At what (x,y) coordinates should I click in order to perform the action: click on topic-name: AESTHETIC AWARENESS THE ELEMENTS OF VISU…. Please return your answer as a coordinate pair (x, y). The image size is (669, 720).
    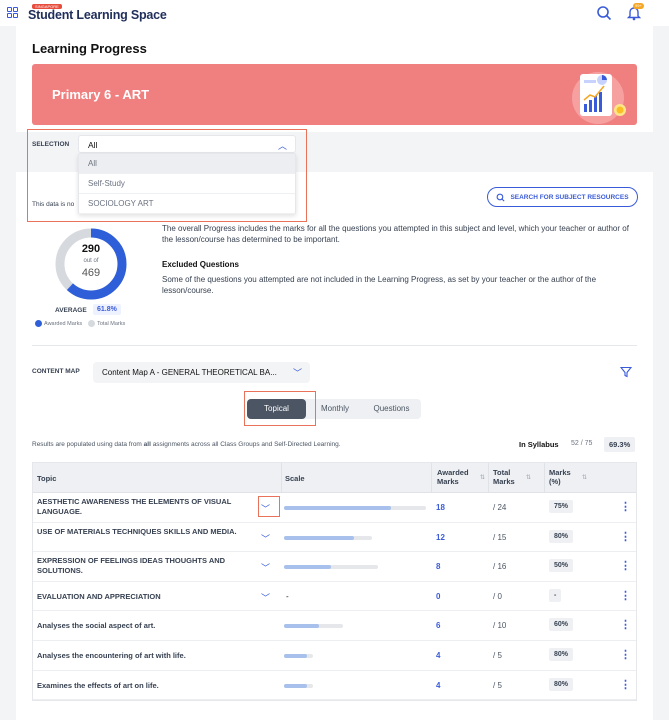
    Looking at the image, I should click on (134, 506).